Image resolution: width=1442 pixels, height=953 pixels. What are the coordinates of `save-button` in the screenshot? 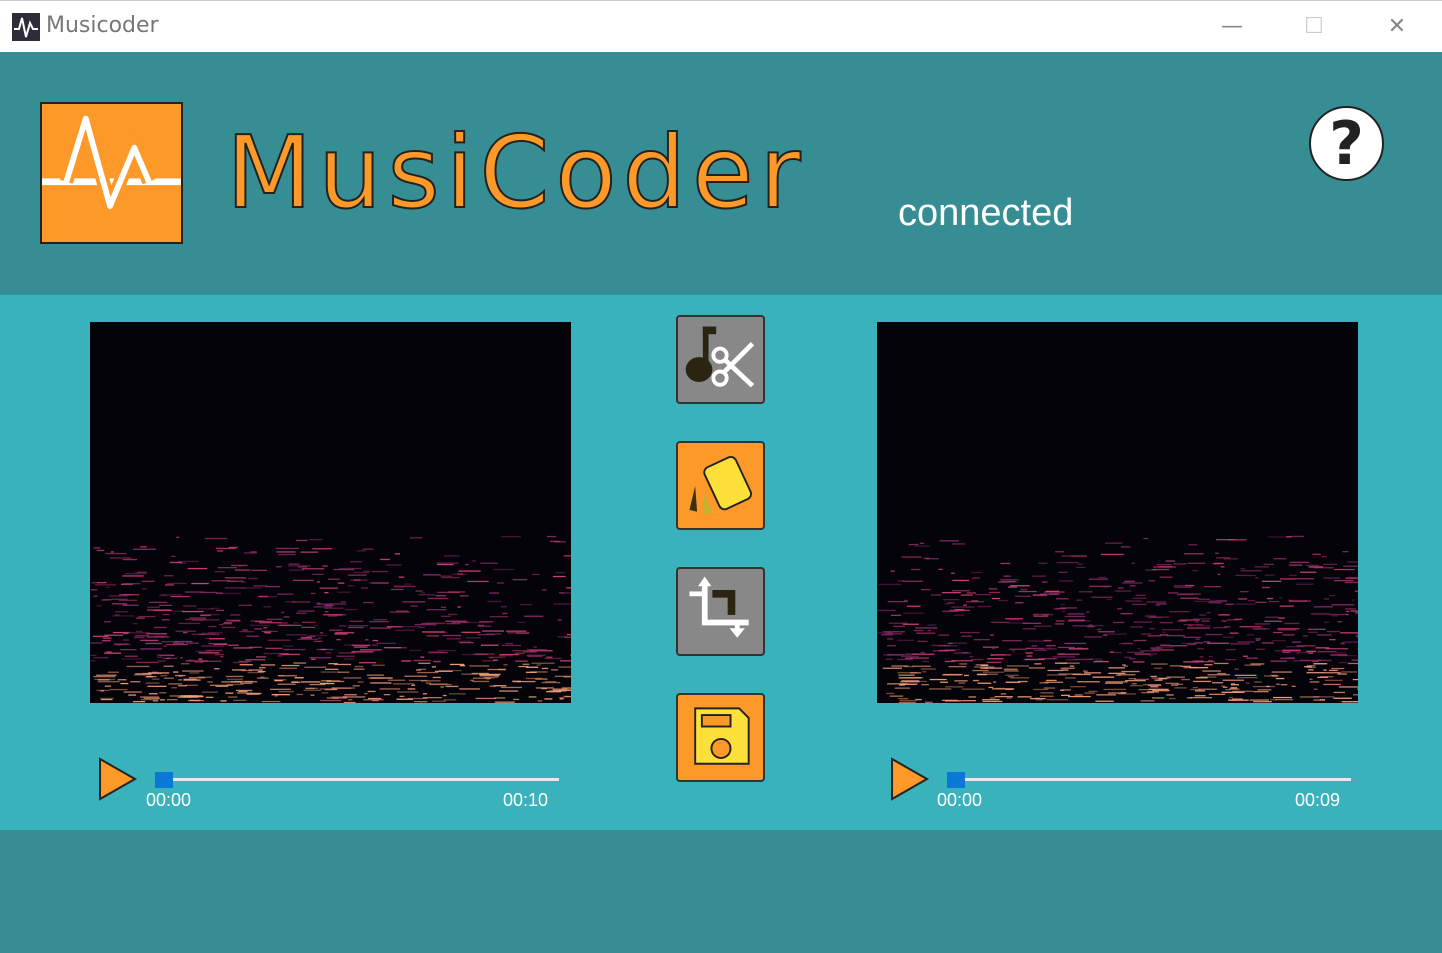 It's located at (720, 737).